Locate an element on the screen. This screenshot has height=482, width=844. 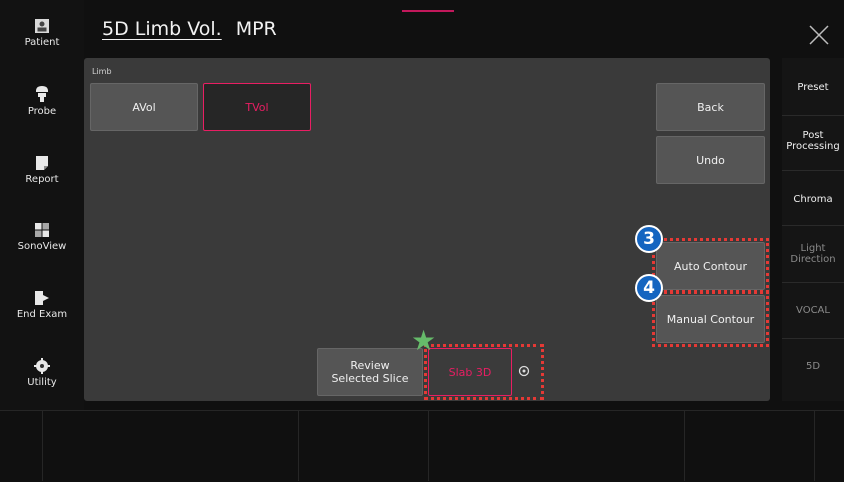
panel-label-limb: Limb is located at coordinates (102, 71).